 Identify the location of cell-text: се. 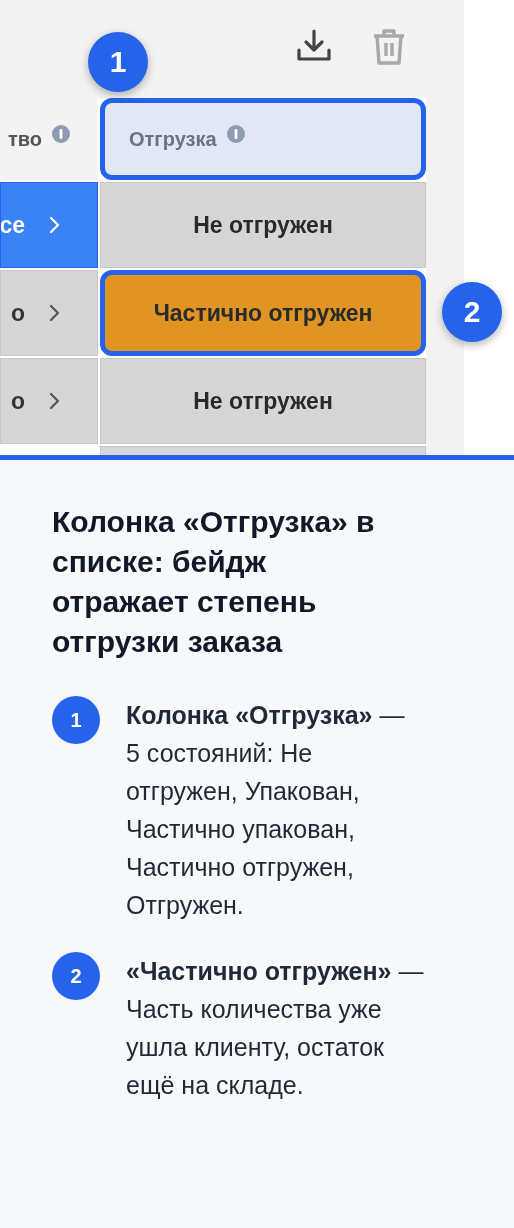
(13, 225).